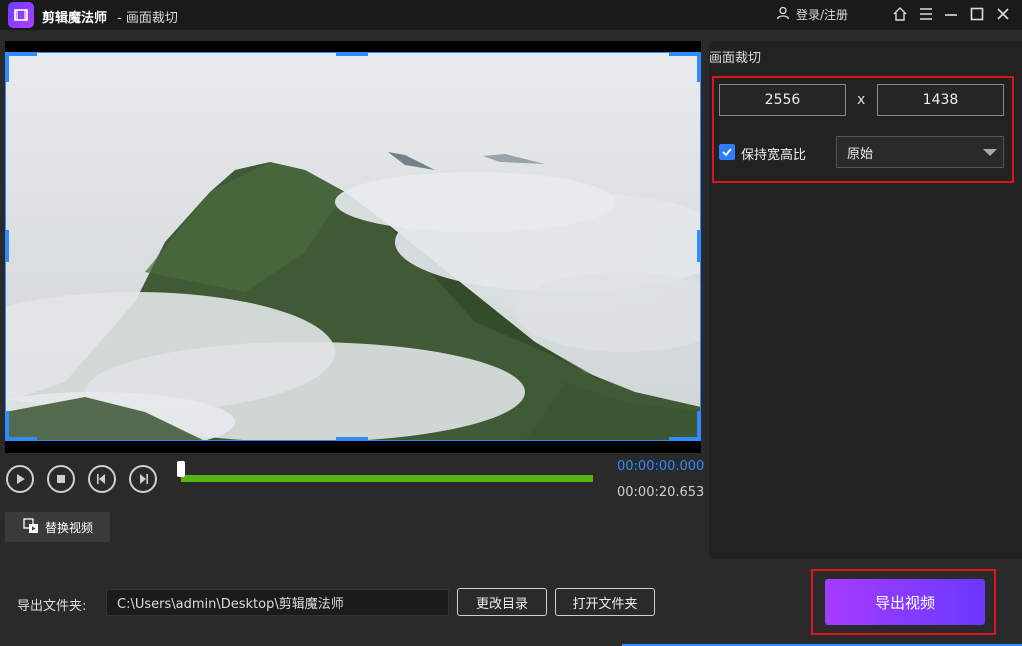 This screenshot has width=1022, height=646. What do you see at coordinates (861, 100) in the screenshot?
I see `dimension-separator: x` at bounding box center [861, 100].